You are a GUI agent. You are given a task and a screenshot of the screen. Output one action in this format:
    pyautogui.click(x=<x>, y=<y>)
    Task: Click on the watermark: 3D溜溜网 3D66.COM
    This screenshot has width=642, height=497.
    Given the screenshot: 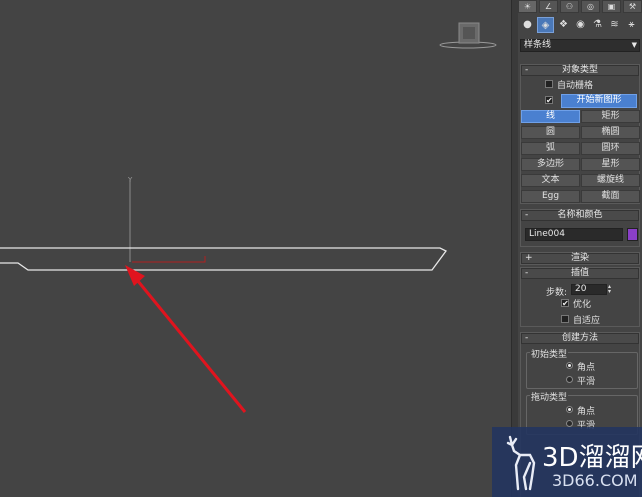 What is the action you would take?
    pyautogui.click(x=567, y=462)
    